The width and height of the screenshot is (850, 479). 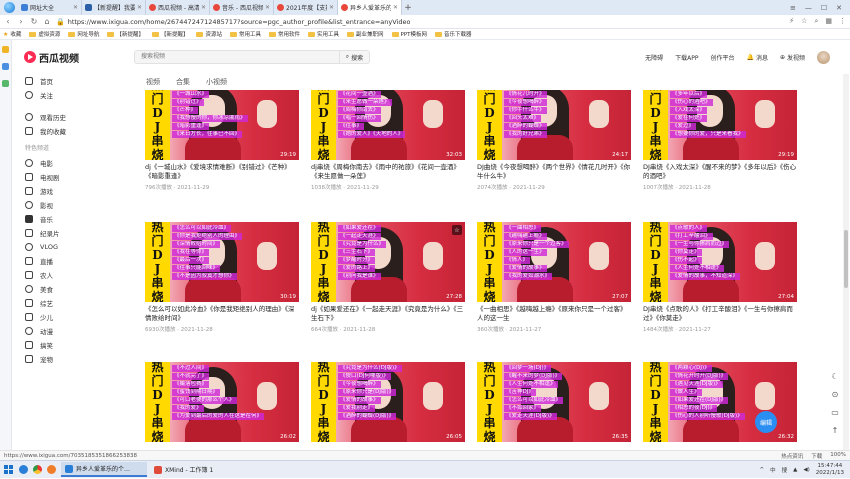 What do you see at coordinates (23, 470) in the screenshot?
I see `taskbar-browser-icon` at bounding box center [23, 470].